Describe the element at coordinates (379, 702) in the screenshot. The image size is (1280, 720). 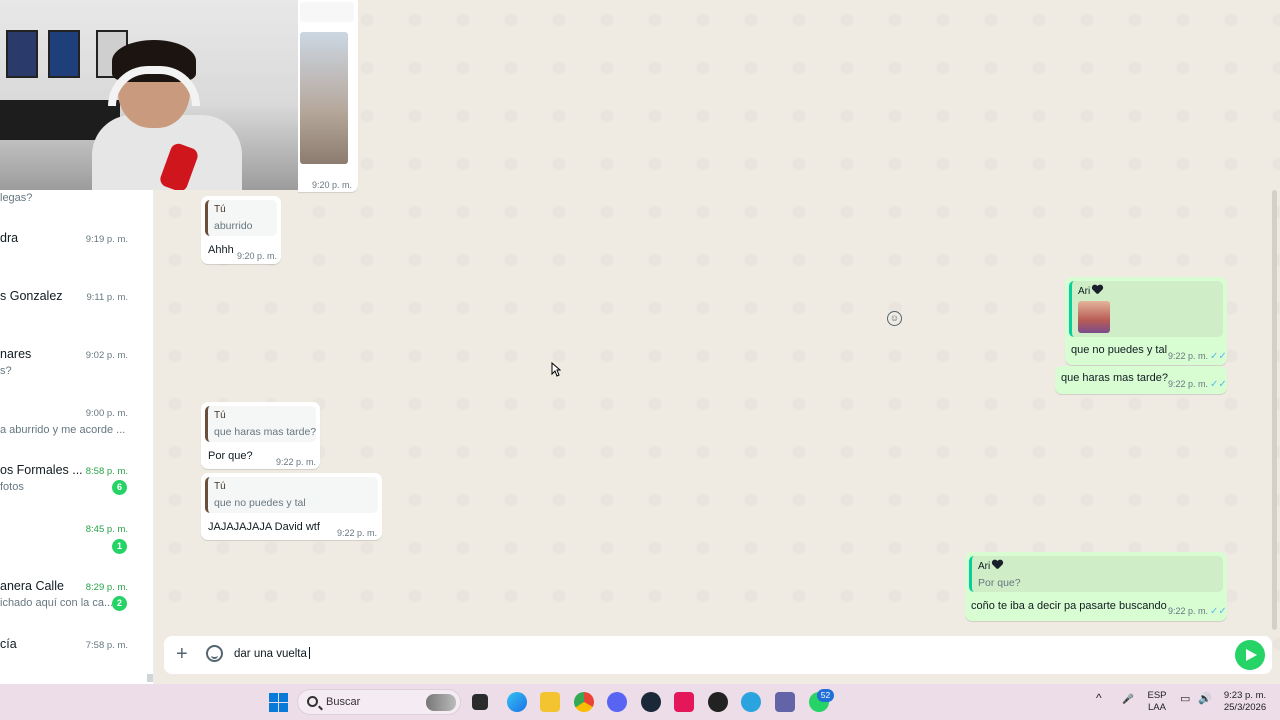
I see `taskbar-search: Buscar` at that location.